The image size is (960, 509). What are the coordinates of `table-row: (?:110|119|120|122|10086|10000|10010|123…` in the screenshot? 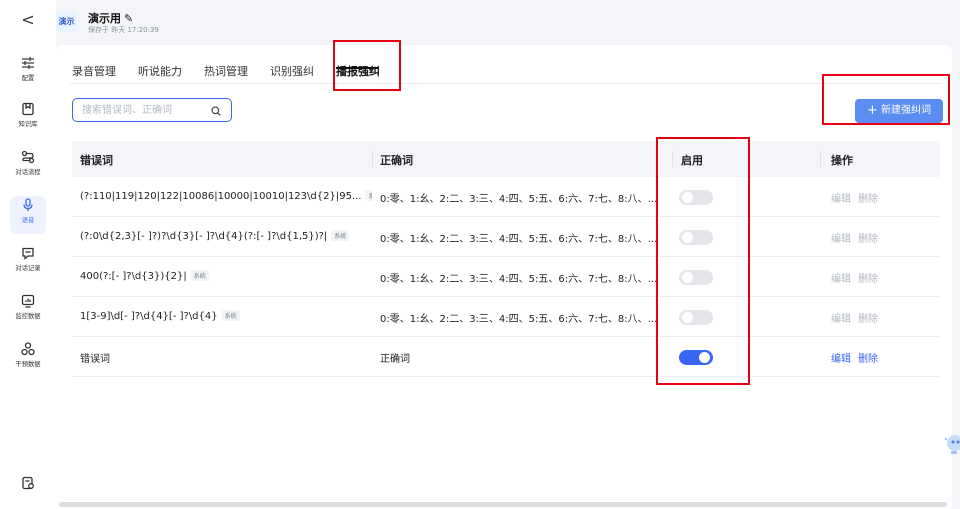 It's located at (506, 197).